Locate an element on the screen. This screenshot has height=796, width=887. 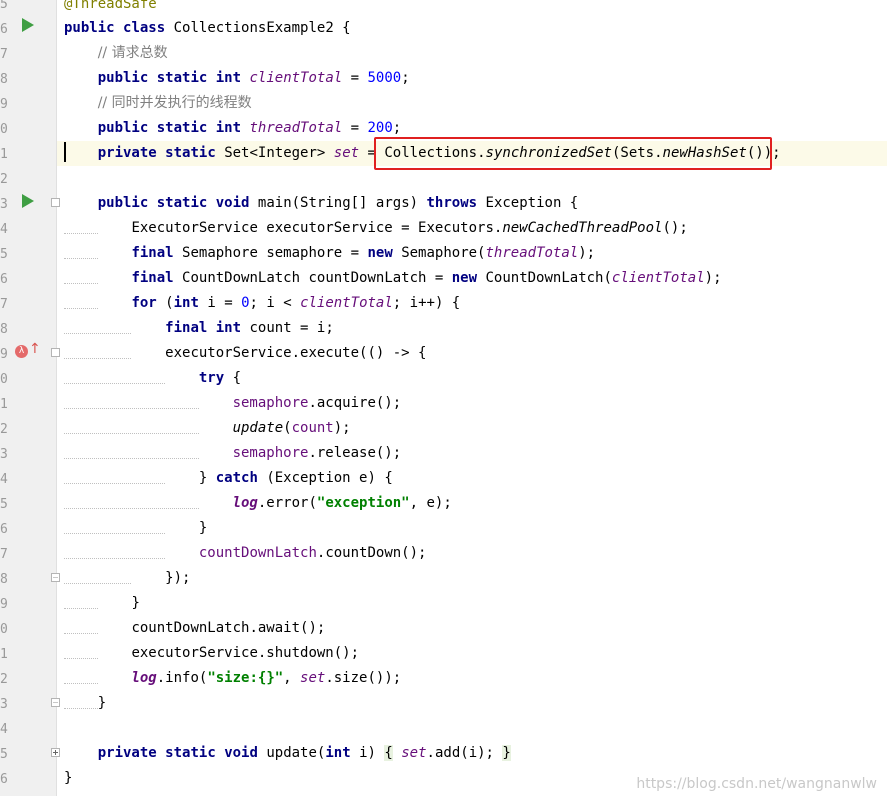
text-cursor is located at coordinates (65, 152).